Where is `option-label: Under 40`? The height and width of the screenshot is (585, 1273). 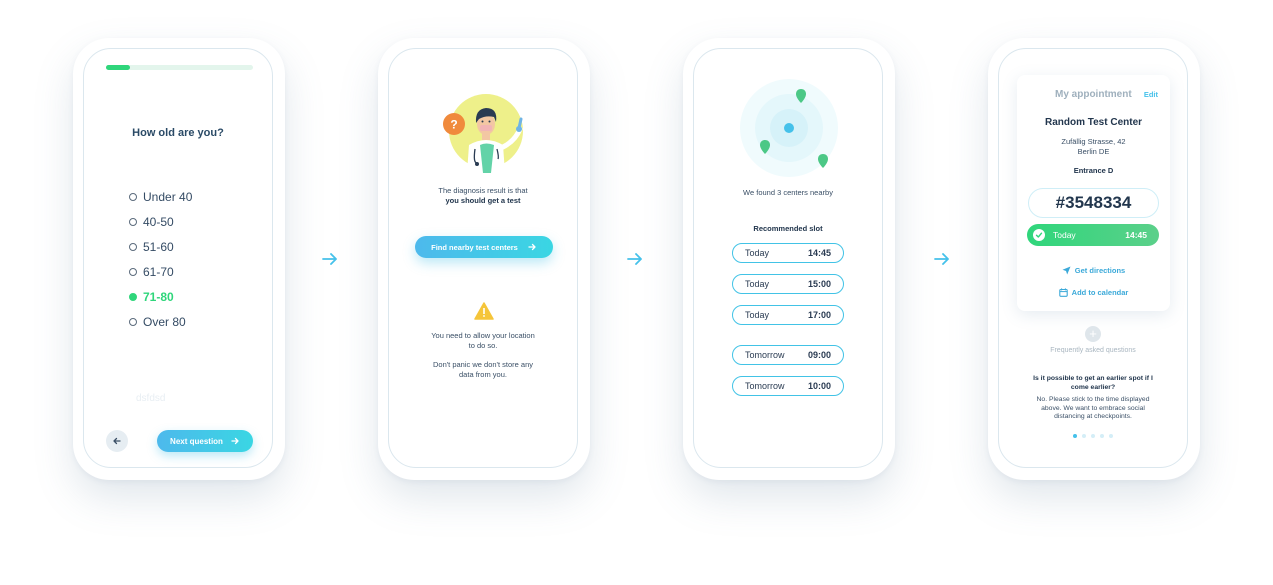
option-label: Under 40 is located at coordinates (168, 197).